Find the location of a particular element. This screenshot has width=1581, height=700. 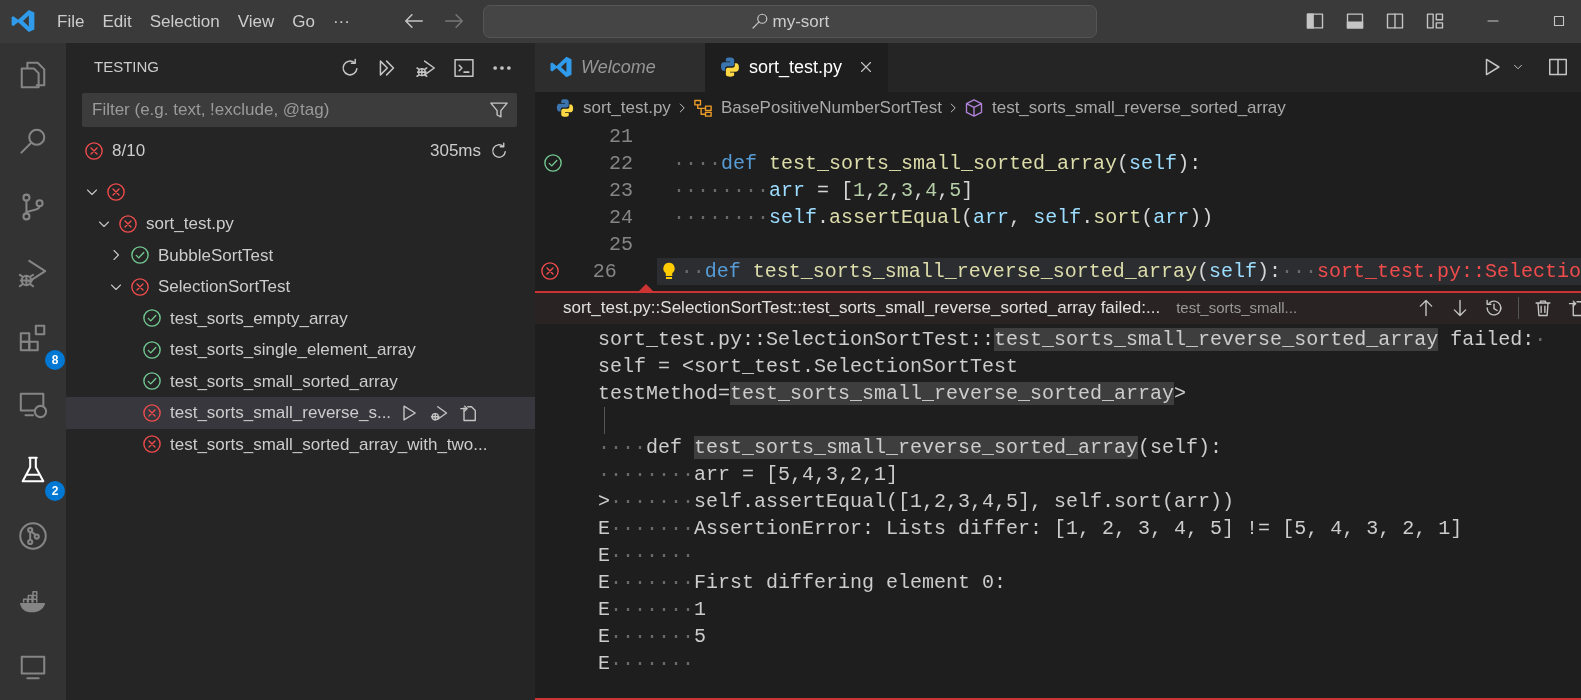

pass-icon is located at coordinates (553, 163).